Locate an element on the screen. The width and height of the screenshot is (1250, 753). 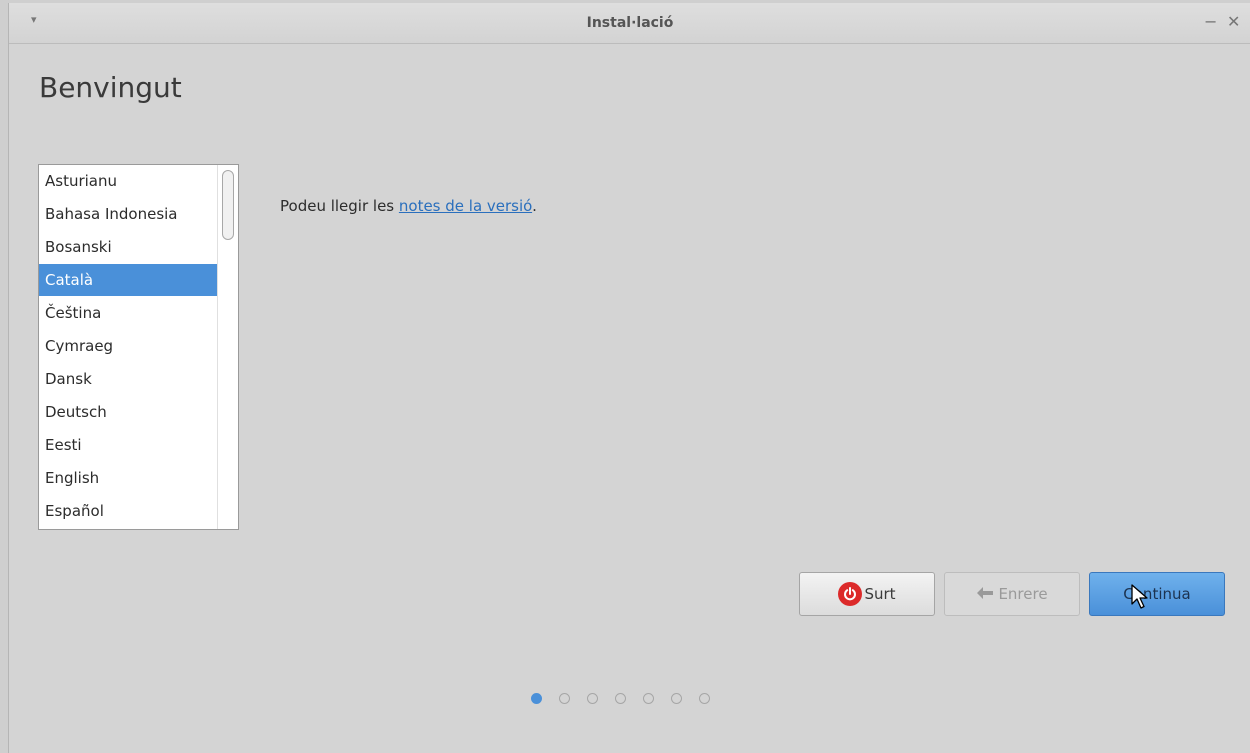
language-item: Čeština is located at coordinates (128, 313).